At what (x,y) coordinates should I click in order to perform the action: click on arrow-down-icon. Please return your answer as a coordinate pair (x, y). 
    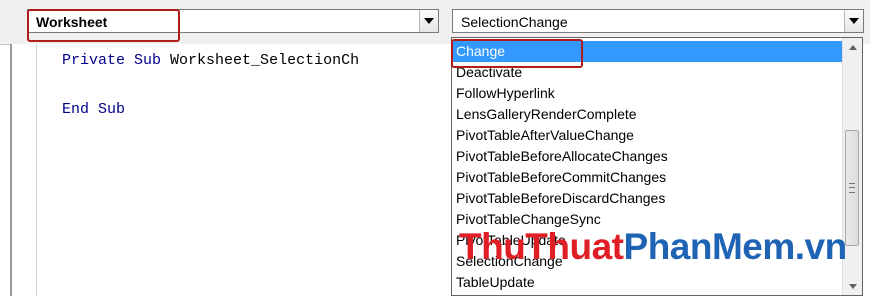
    Looking at the image, I should click on (852, 286).